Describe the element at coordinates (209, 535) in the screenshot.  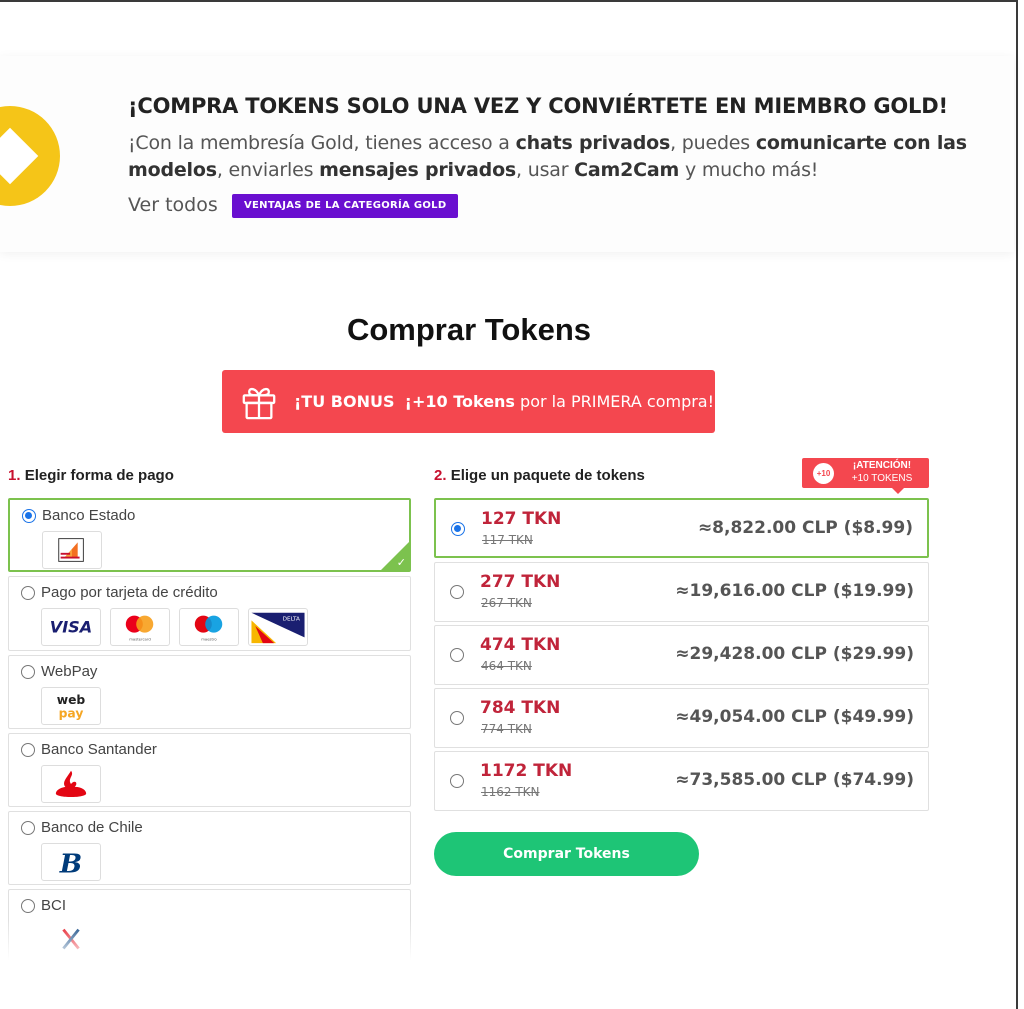
I see `payment-banco-estado: Banco Estado ✓` at that location.